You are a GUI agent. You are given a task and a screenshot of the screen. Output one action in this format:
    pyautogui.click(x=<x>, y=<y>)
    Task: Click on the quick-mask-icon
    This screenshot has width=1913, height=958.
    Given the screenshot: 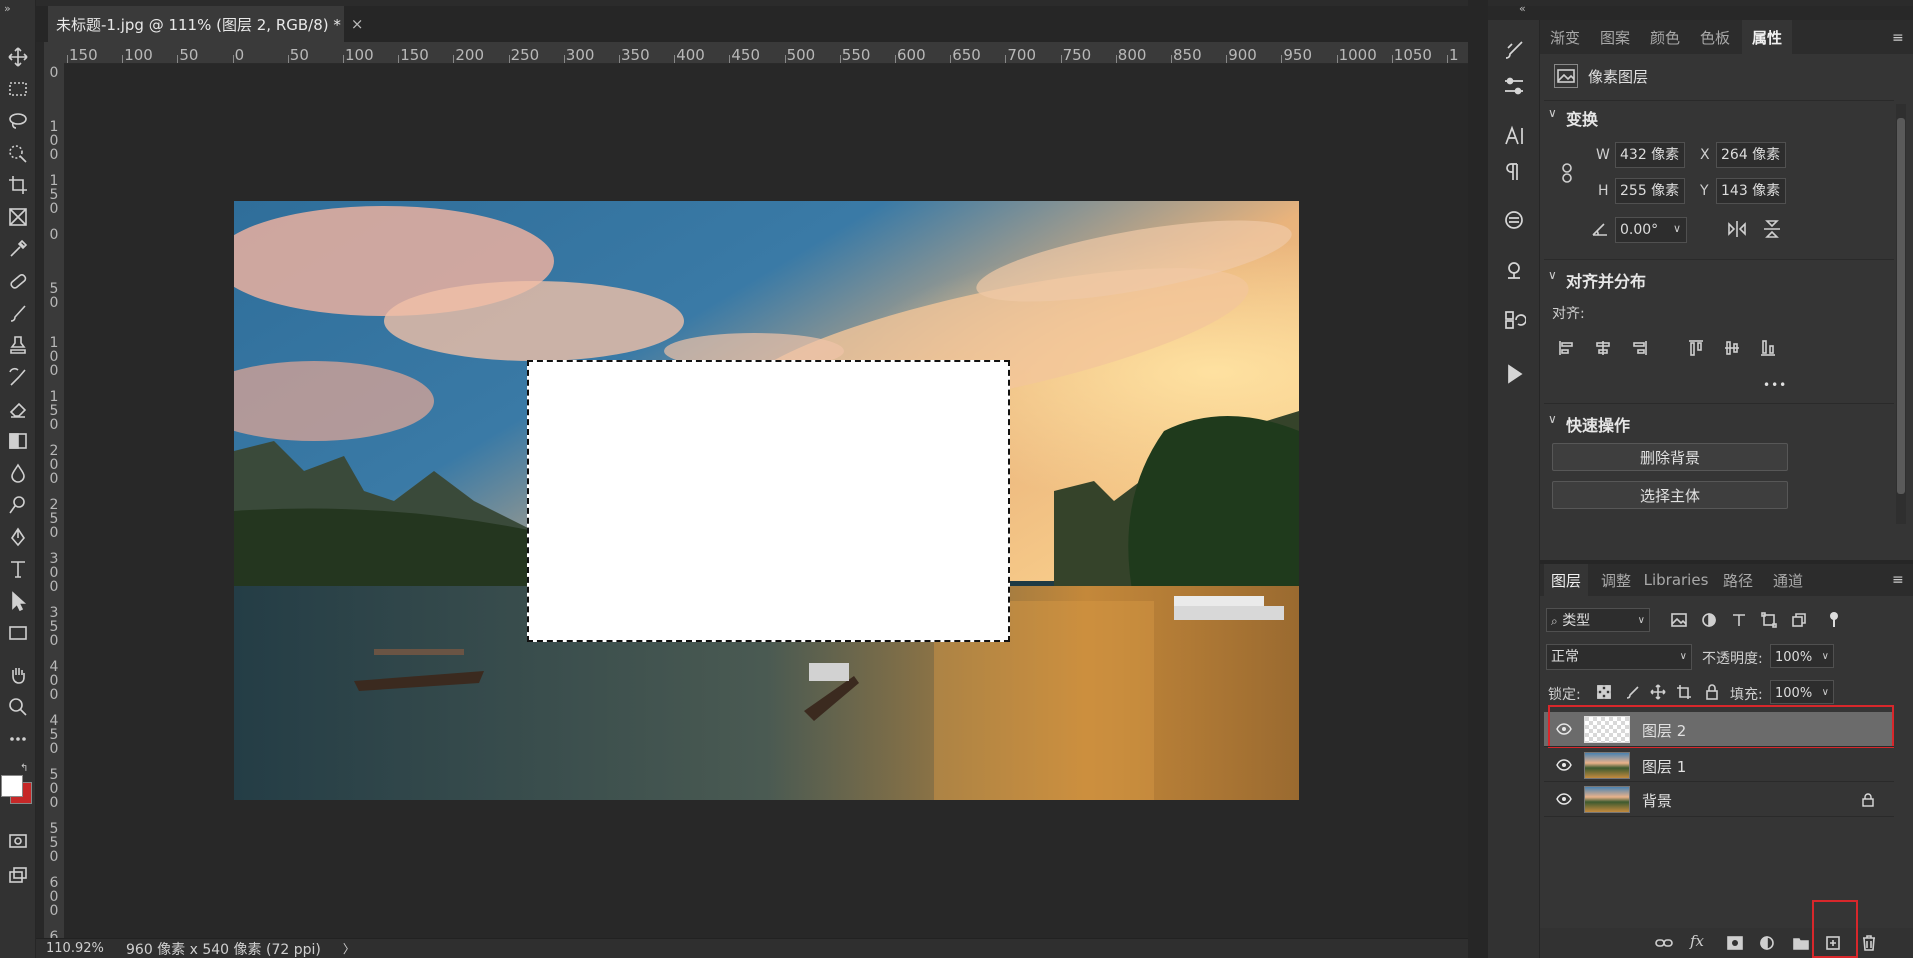 What is the action you would take?
    pyautogui.click(x=18, y=841)
    